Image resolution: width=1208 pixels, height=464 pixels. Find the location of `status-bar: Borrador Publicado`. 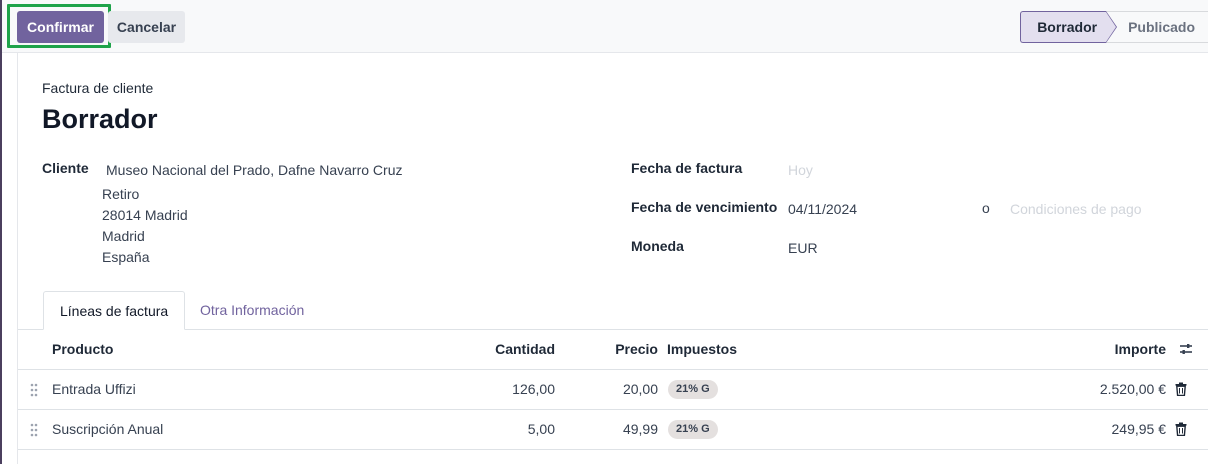

status-bar: Borrador Publicado is located at coordinates (1114, 27).